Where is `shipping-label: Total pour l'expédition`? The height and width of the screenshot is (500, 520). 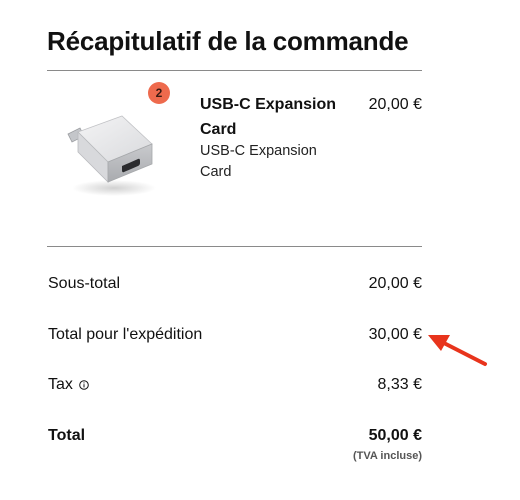 shipping-label: Total pour l'expédition is located at coordinates (125, 334).